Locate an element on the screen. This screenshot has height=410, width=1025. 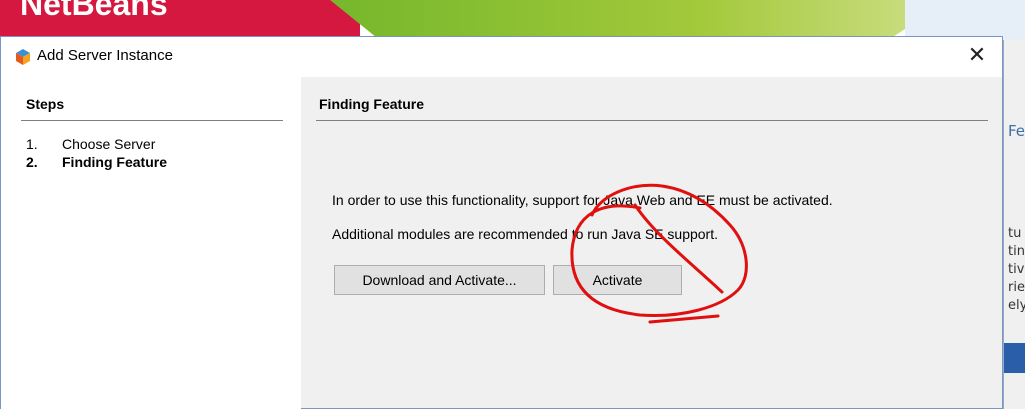
underlying-window: Fe tu tin tiv rie ely is located at coordinates (1014, 224).